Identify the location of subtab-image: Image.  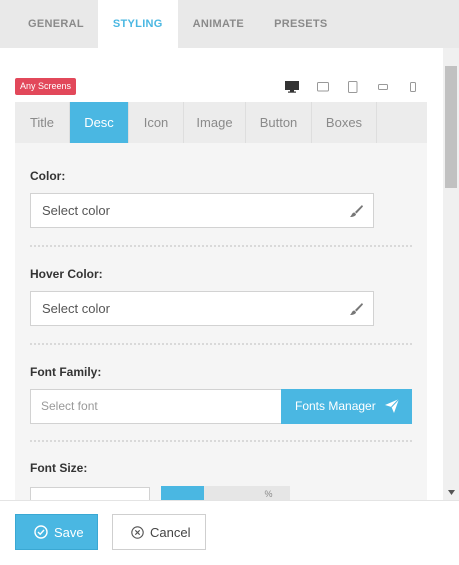
(215, 122).